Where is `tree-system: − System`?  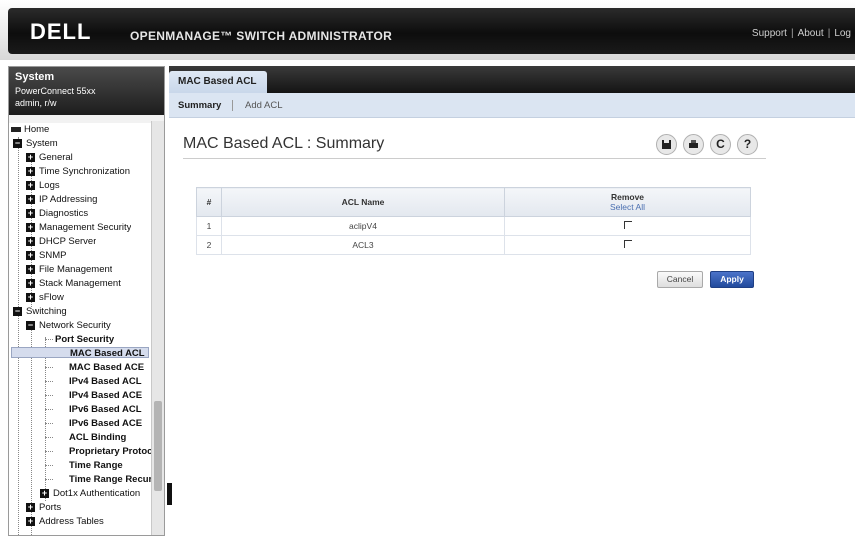
tree-system: − System is located at coordinates (35, 143).